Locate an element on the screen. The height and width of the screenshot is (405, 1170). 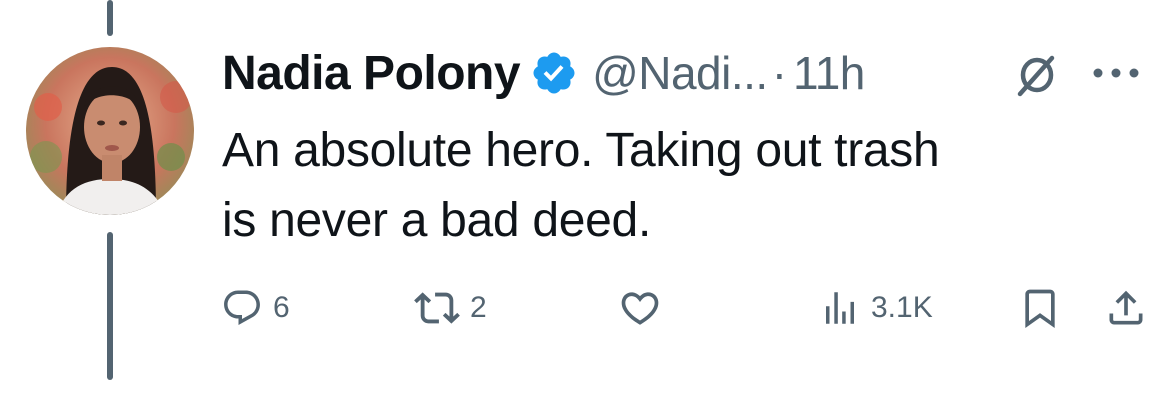
reply-button: 6 is located at coordinates (255, 308).